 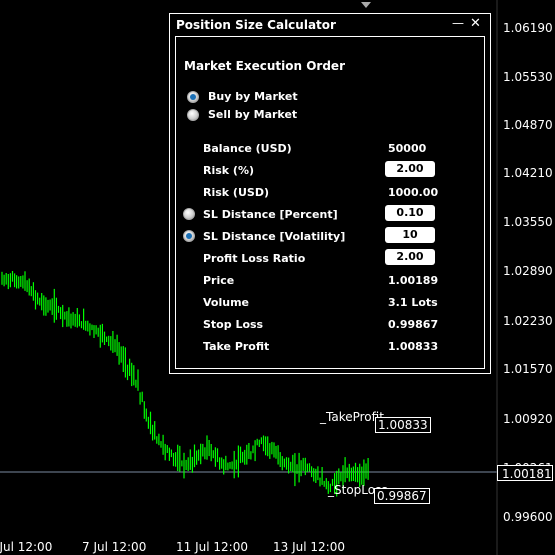 I want to click on y-tick-label: 1.03550, so click(x=528, y=222).